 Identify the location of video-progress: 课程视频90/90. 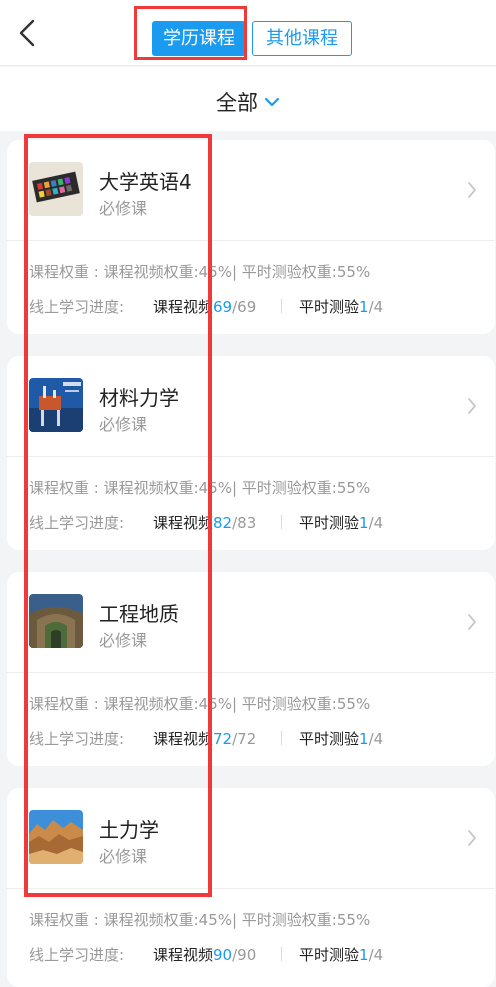
(205, 955).